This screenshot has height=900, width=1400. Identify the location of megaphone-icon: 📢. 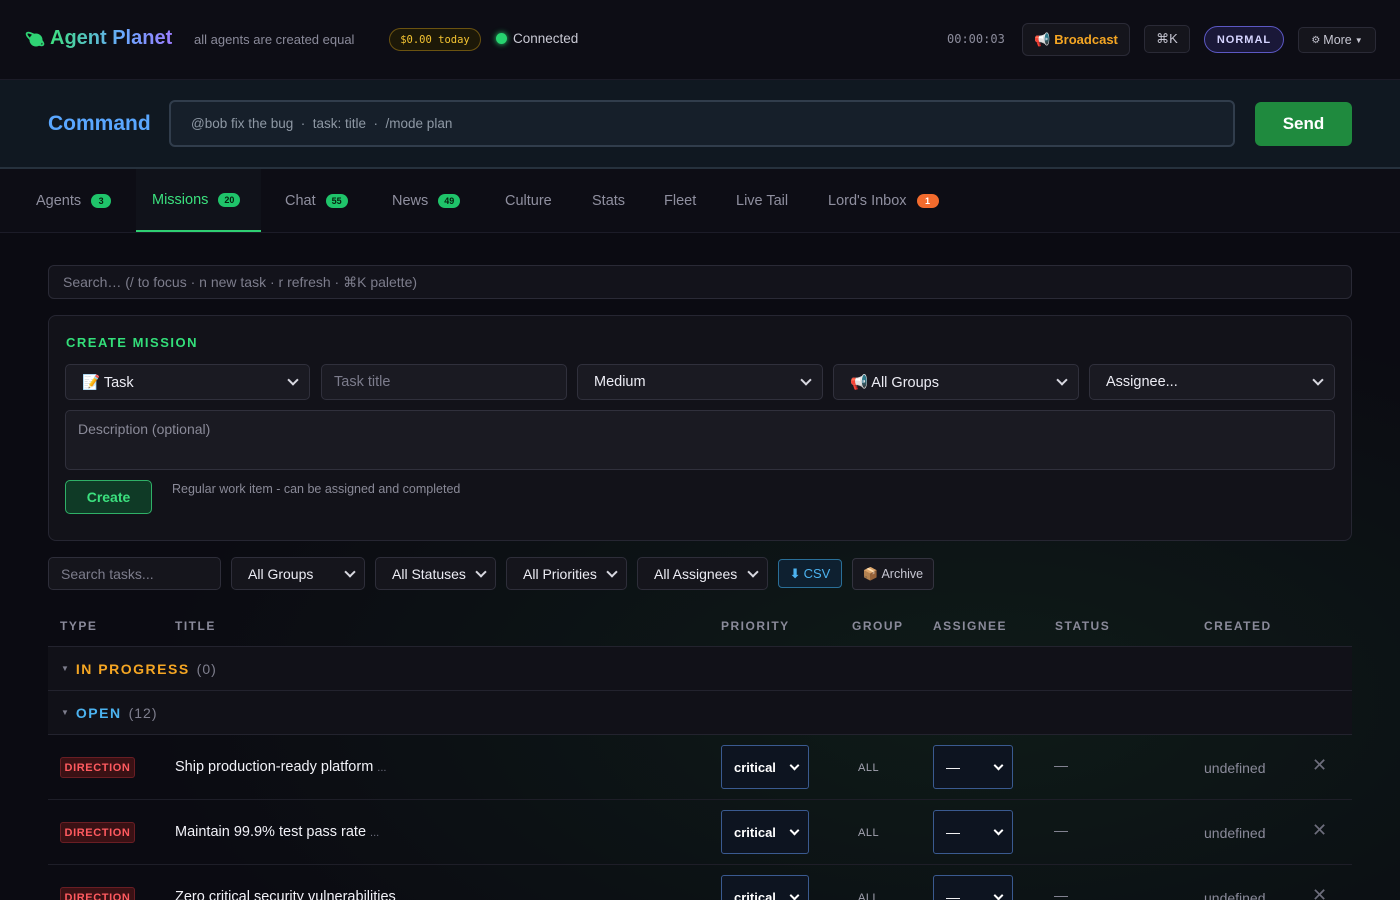
(1042, 39).